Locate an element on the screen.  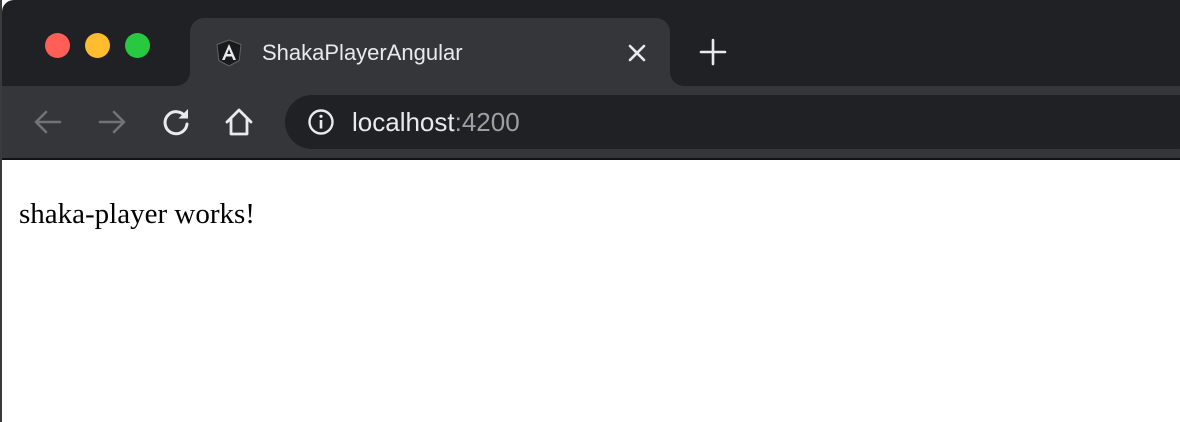
active-tab: ShakaPlayerAngular is located at coordinates (430, 52).